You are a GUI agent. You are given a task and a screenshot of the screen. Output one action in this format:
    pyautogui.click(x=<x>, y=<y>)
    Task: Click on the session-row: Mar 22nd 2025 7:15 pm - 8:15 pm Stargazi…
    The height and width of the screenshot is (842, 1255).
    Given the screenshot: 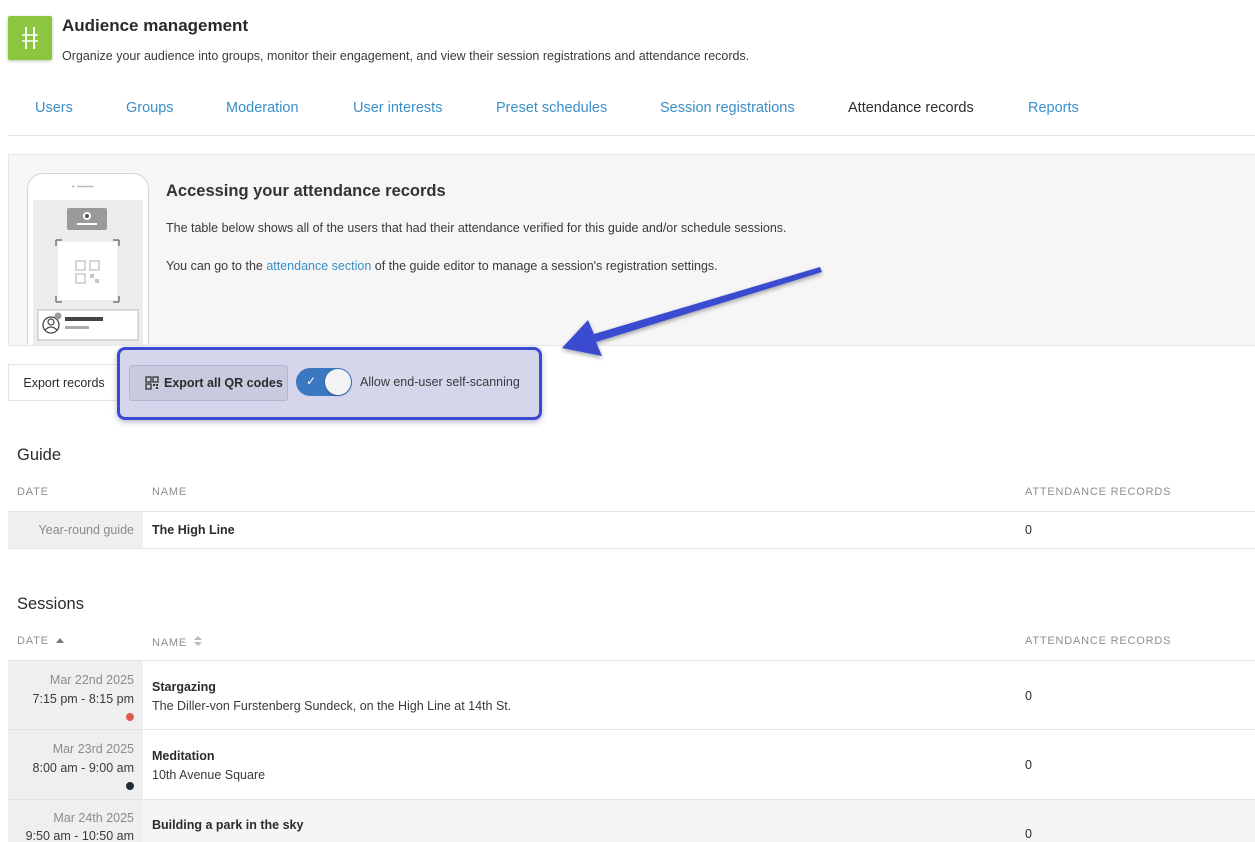 What is the action you would take?
    pyautogui.click(x=631, y=695)
    